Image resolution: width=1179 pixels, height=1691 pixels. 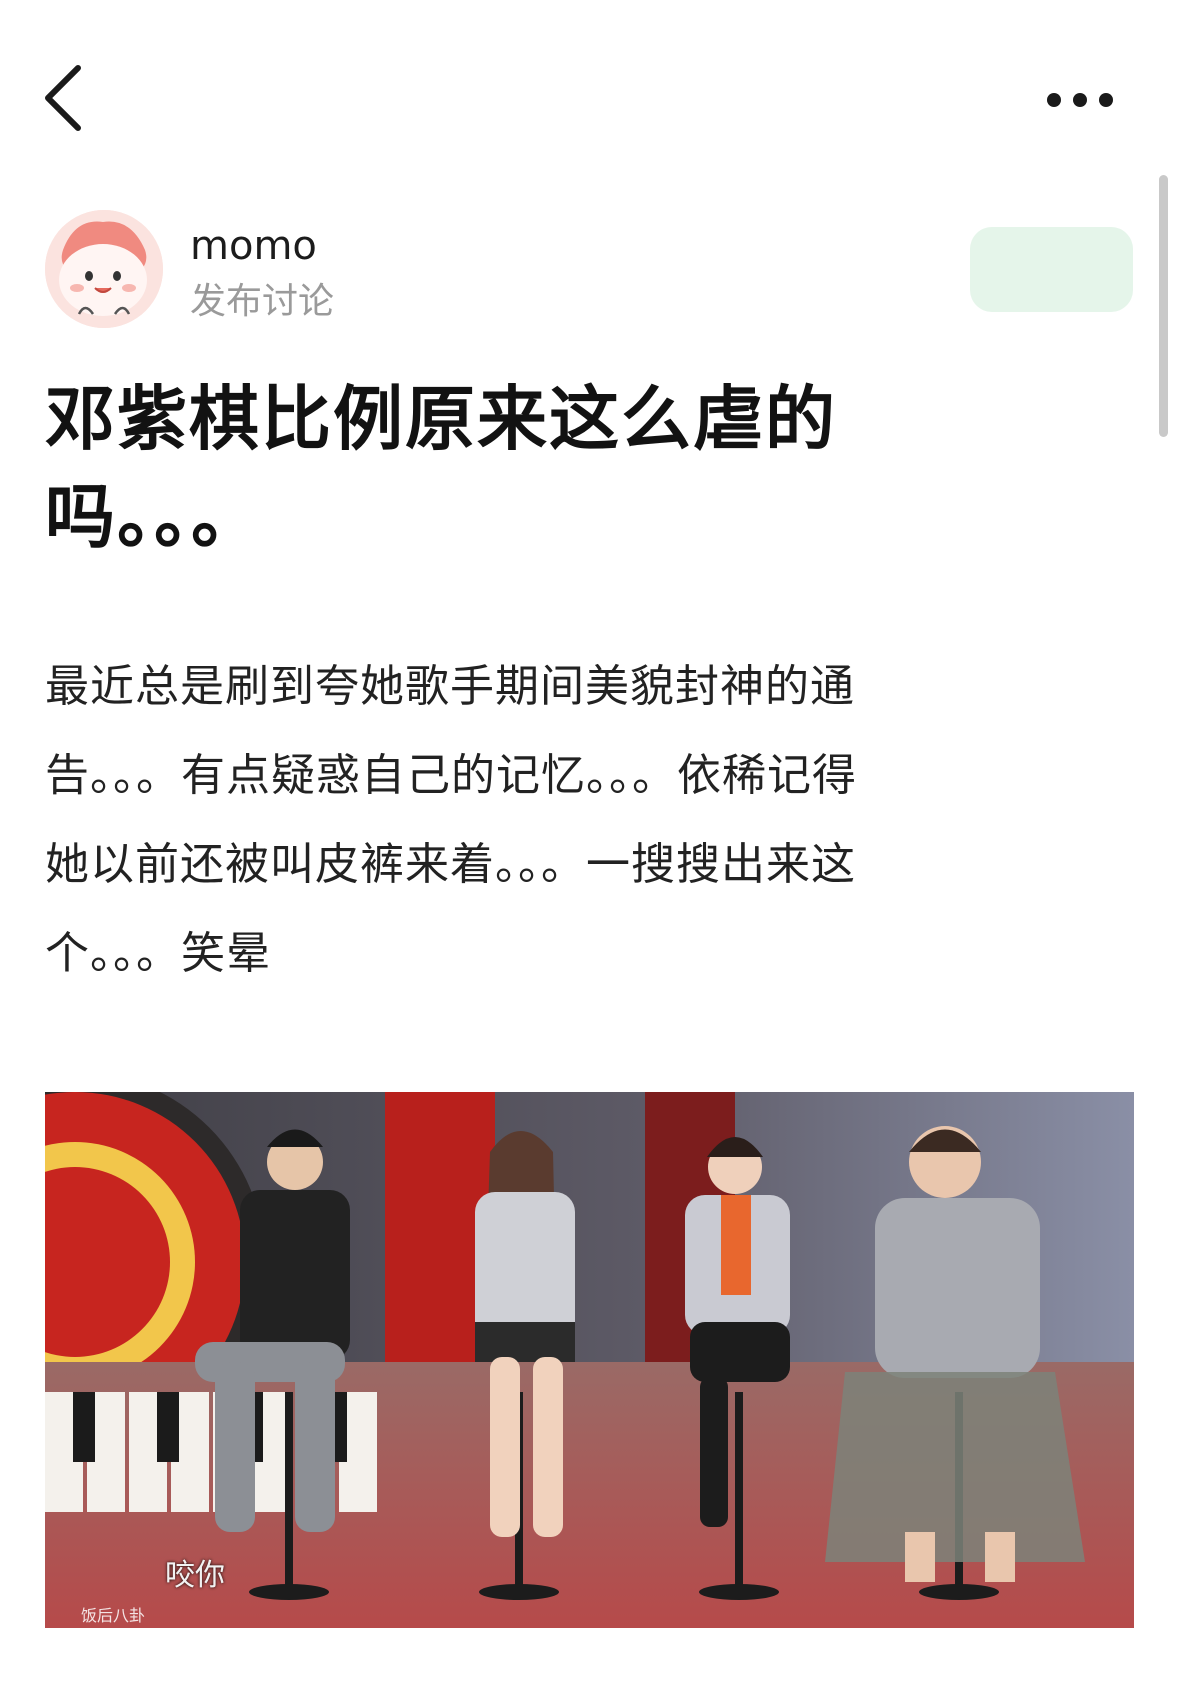 What do you see at coordinates (158, 953) in the screenshot?
I see `post-body-line-4: 个。。。笑晕` at bounding box center [158, 953].